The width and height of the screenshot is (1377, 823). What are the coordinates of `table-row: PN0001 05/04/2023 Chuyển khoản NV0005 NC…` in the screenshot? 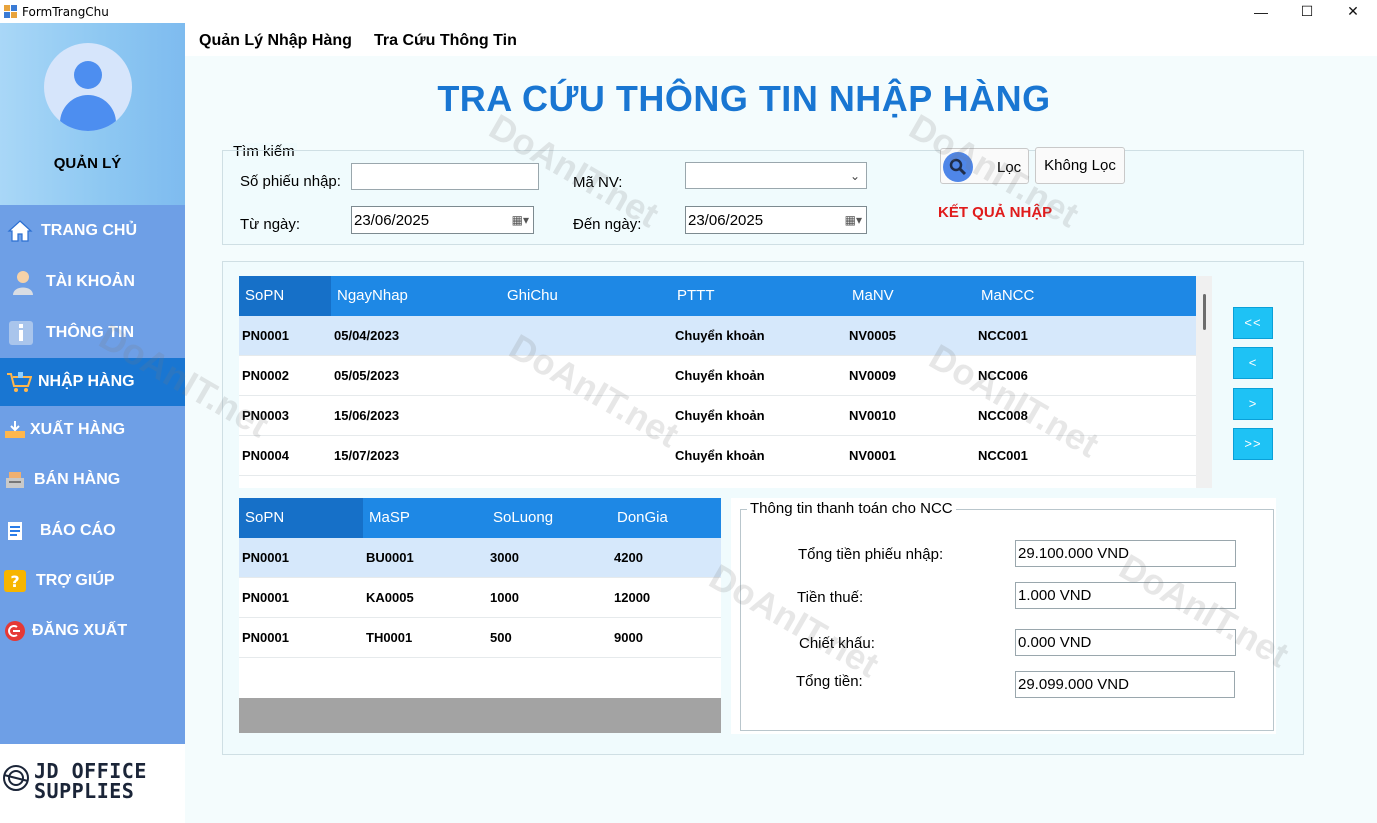 It's located at (717, 336).